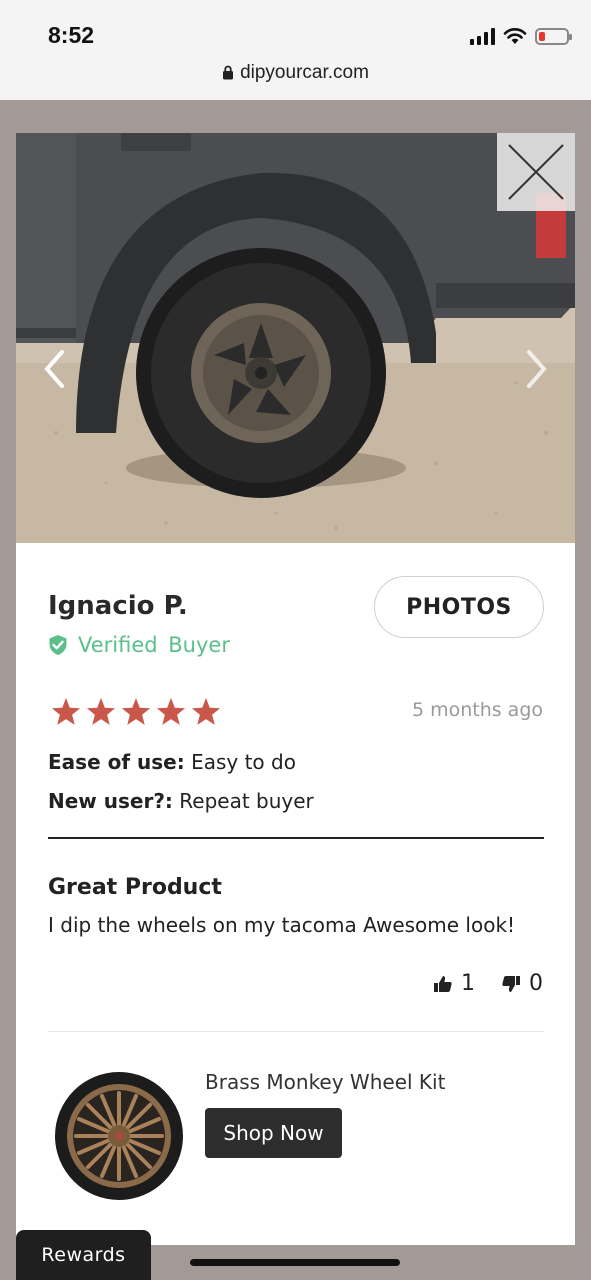 This screenshot has width=591, height=1280. I want to click on next-photo-button, so click(536, 371).